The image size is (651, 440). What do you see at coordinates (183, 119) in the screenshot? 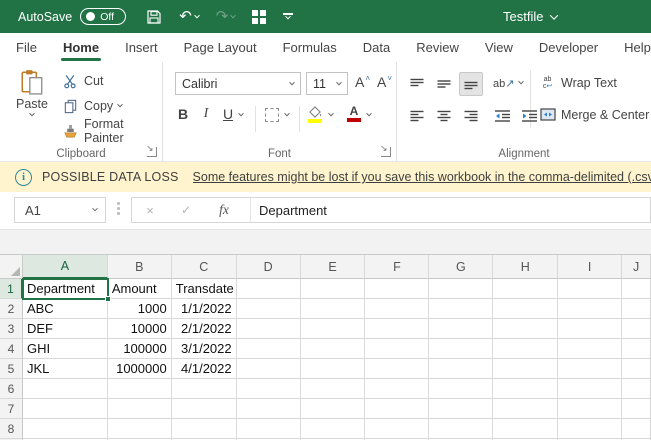
I see `bold-button: B` at bounding box center [183, 119].